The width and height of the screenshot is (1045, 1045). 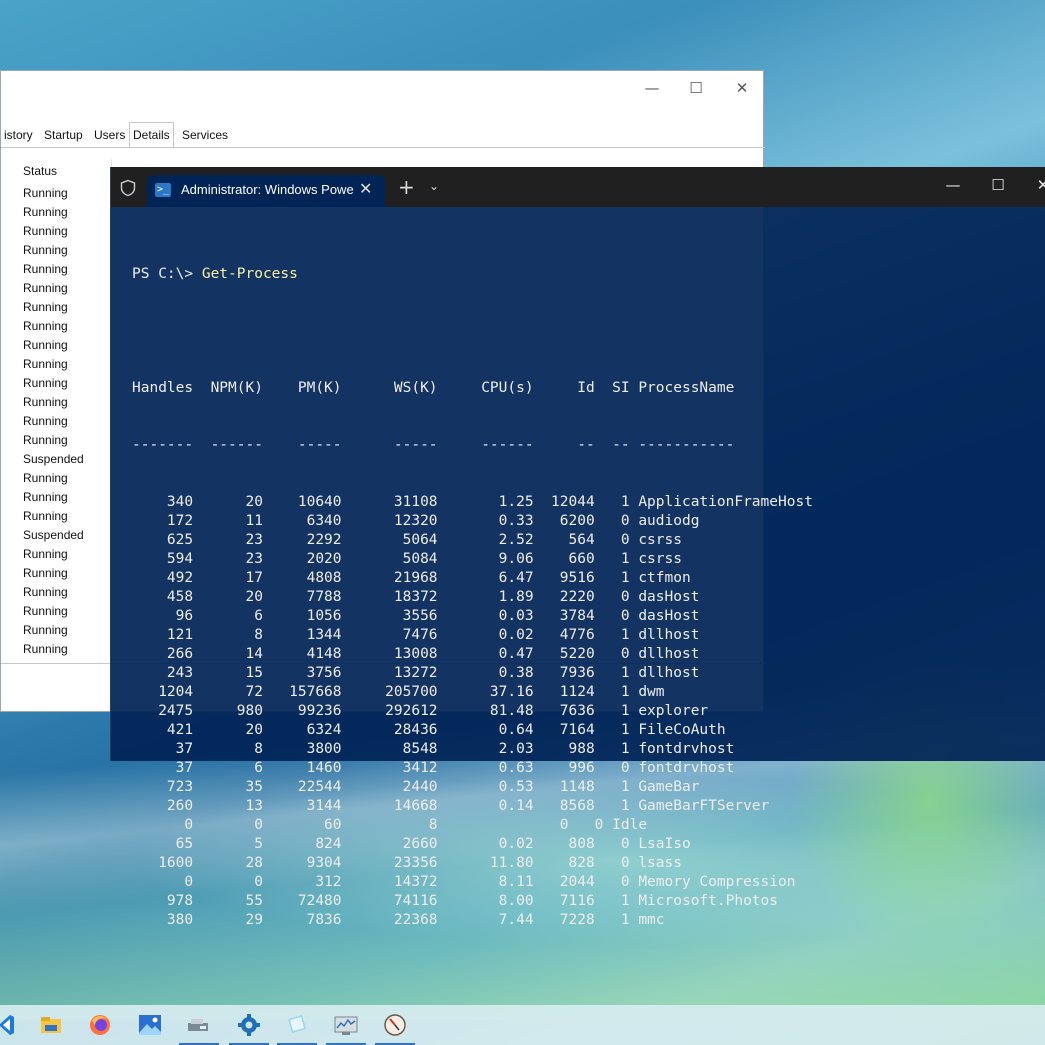 I want to click on terminal-tab-title: Administrator: Windows Powe, so click(x=267, y=189).